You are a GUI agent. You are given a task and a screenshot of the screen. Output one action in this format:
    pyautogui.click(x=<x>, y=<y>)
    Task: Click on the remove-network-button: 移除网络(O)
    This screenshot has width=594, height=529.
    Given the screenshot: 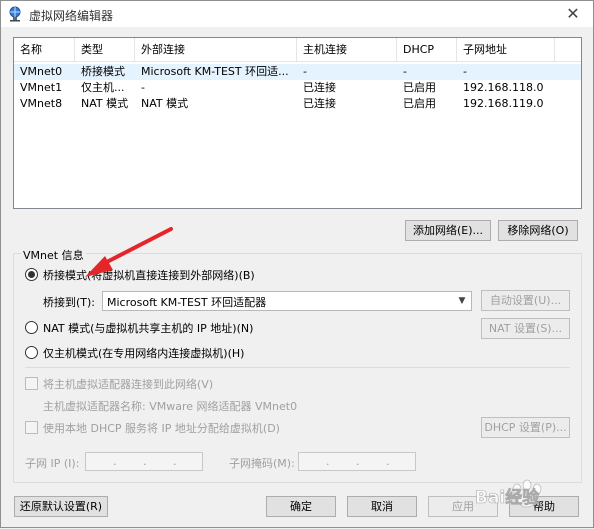 What is the action you would take?
    pyautogui.click(x=538, y=230)
    